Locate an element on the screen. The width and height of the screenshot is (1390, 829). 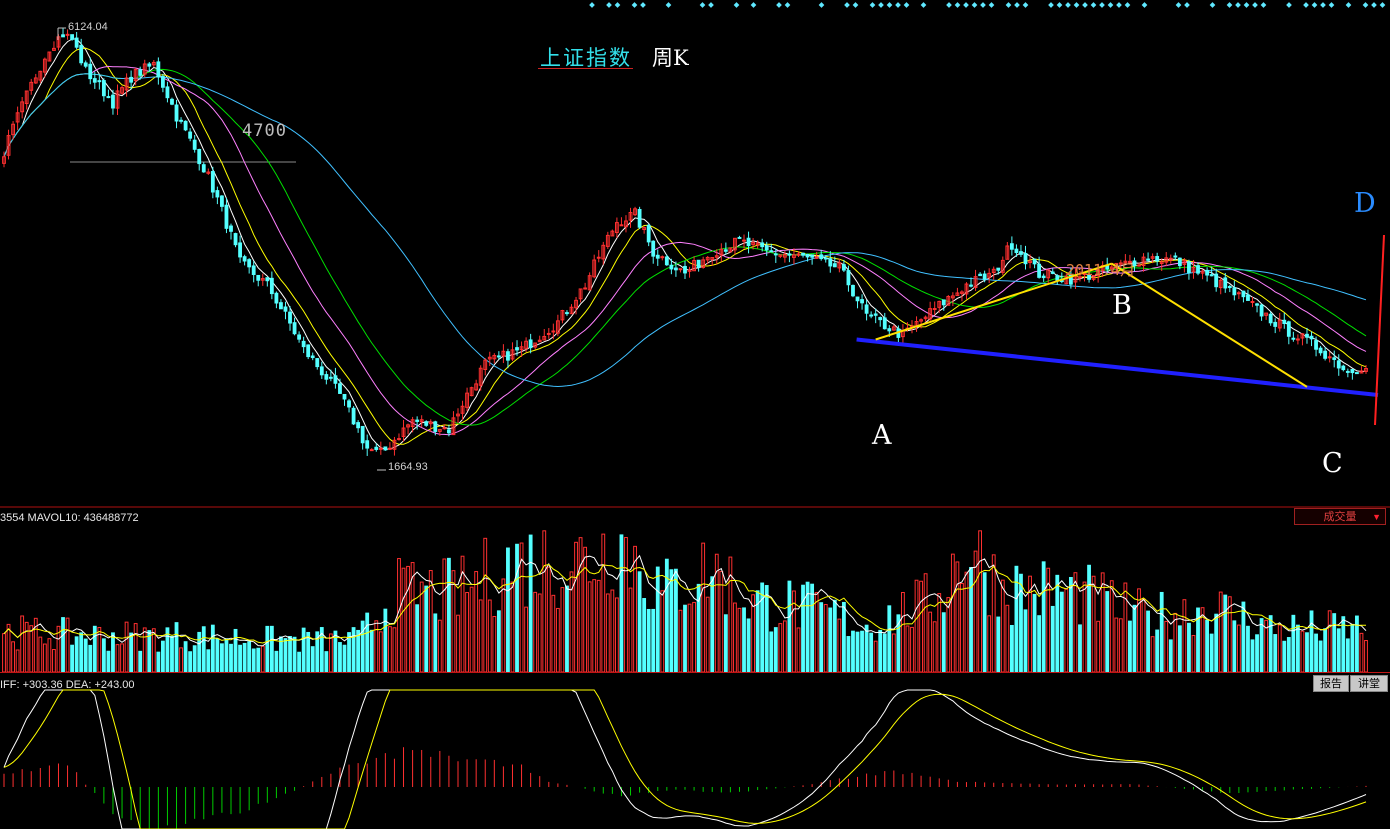
report-button: 报告 is located at coordinates (1331, 683).